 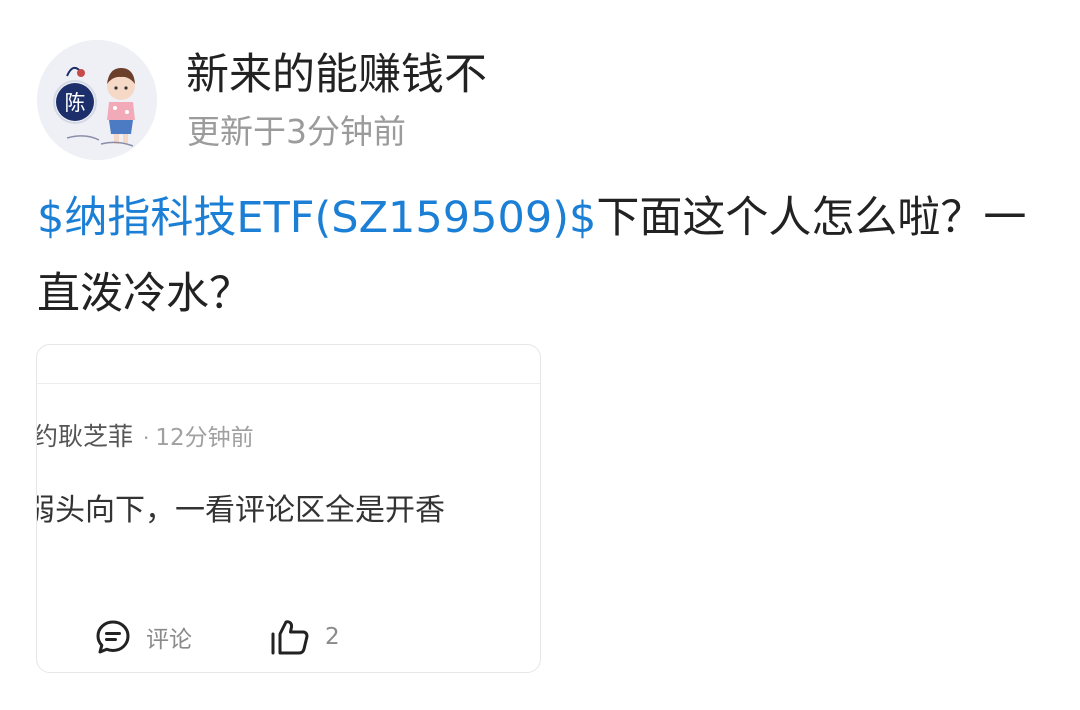 What do you see at coordinates (75, 103) in the screenshot?
I see `avatar-badge-text: 陈` at bounding box center [75, 103].